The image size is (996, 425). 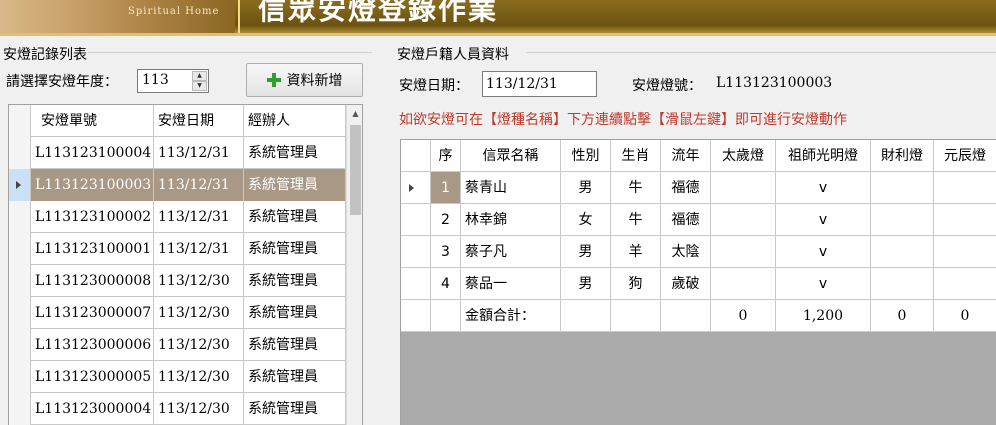 What do you see at coordinates (92, 281) in the screenshot?
I see `record-no: L113123000008` at bounding box center [92, 281].